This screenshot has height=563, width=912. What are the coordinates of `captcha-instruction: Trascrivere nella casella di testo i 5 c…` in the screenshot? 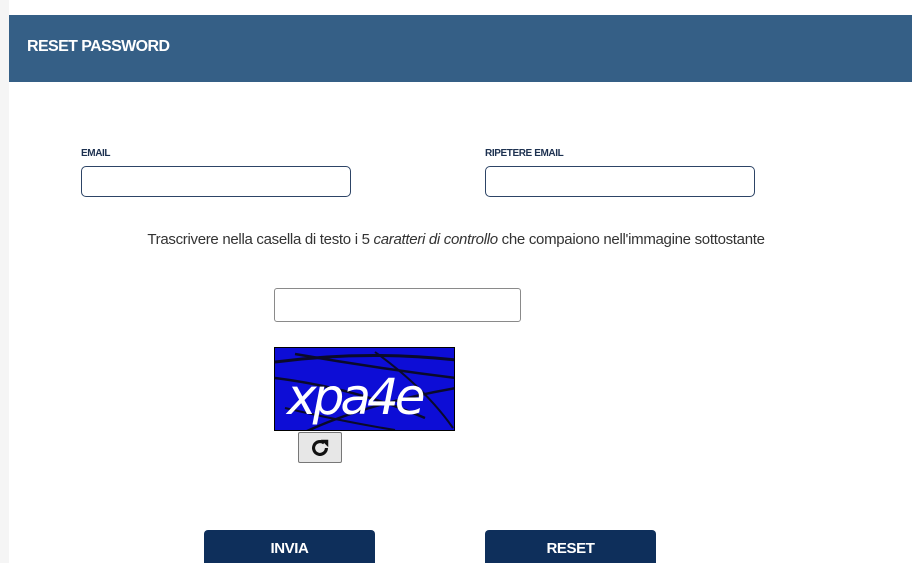 It's located at (456, 239).